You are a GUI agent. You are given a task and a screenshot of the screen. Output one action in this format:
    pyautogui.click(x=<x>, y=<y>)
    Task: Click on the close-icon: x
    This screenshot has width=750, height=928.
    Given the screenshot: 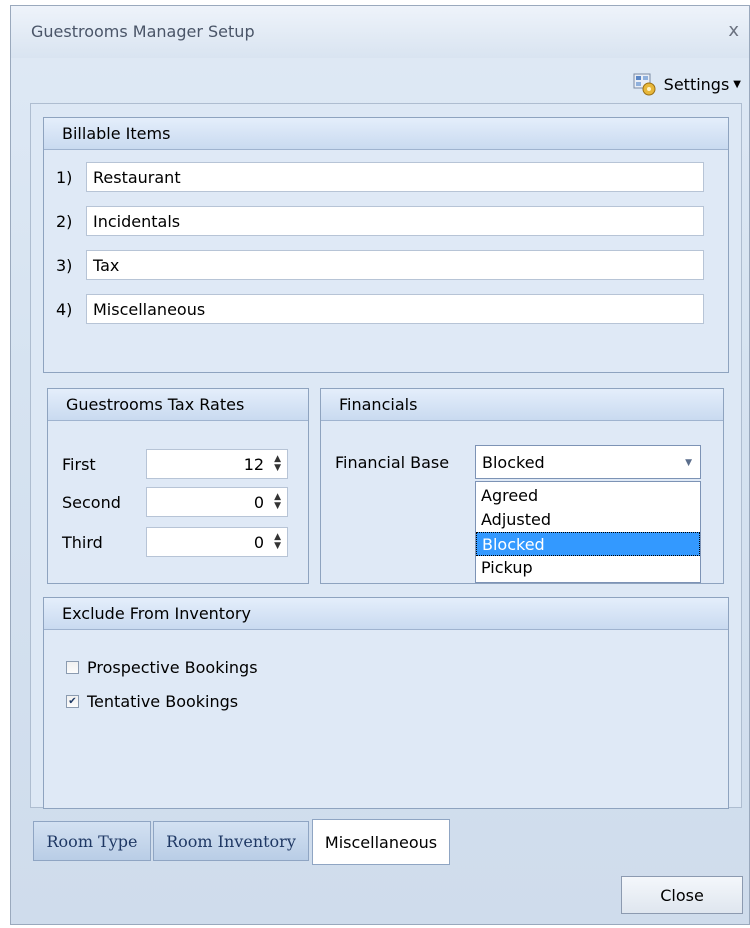 What is the action you would take?
    pyautogui.click(x=733, y=30)
    